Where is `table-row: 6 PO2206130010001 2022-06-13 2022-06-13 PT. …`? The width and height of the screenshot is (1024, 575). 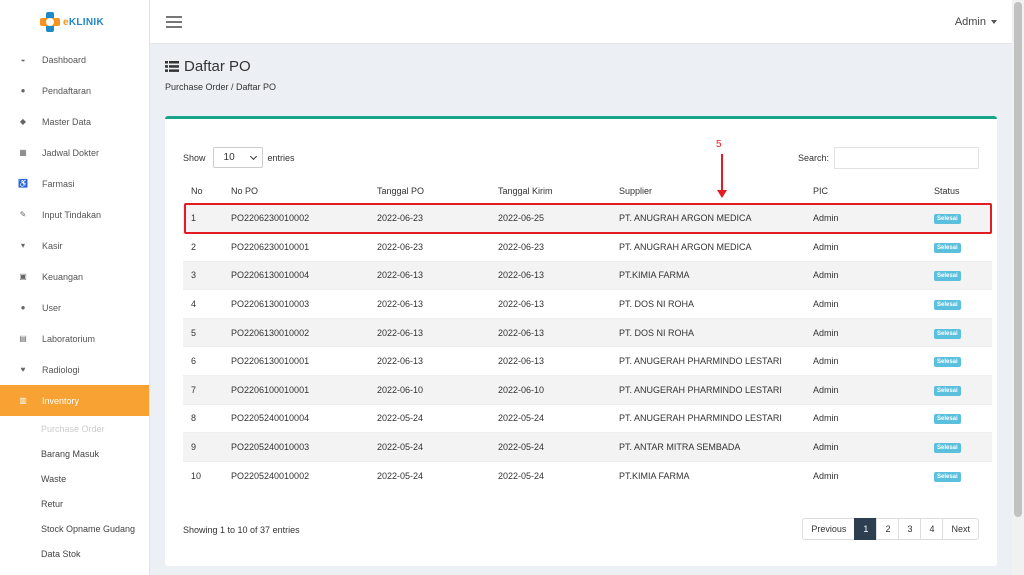 table-row: 6 PO2206130010001 2022-06-13 2022-06-13 PT. … is located at coordinates (587, 361).